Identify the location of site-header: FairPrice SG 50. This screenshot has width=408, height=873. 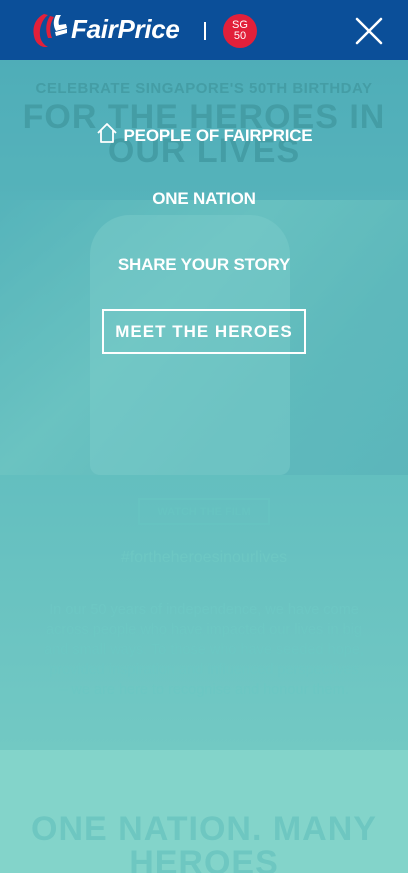
(204, 30).